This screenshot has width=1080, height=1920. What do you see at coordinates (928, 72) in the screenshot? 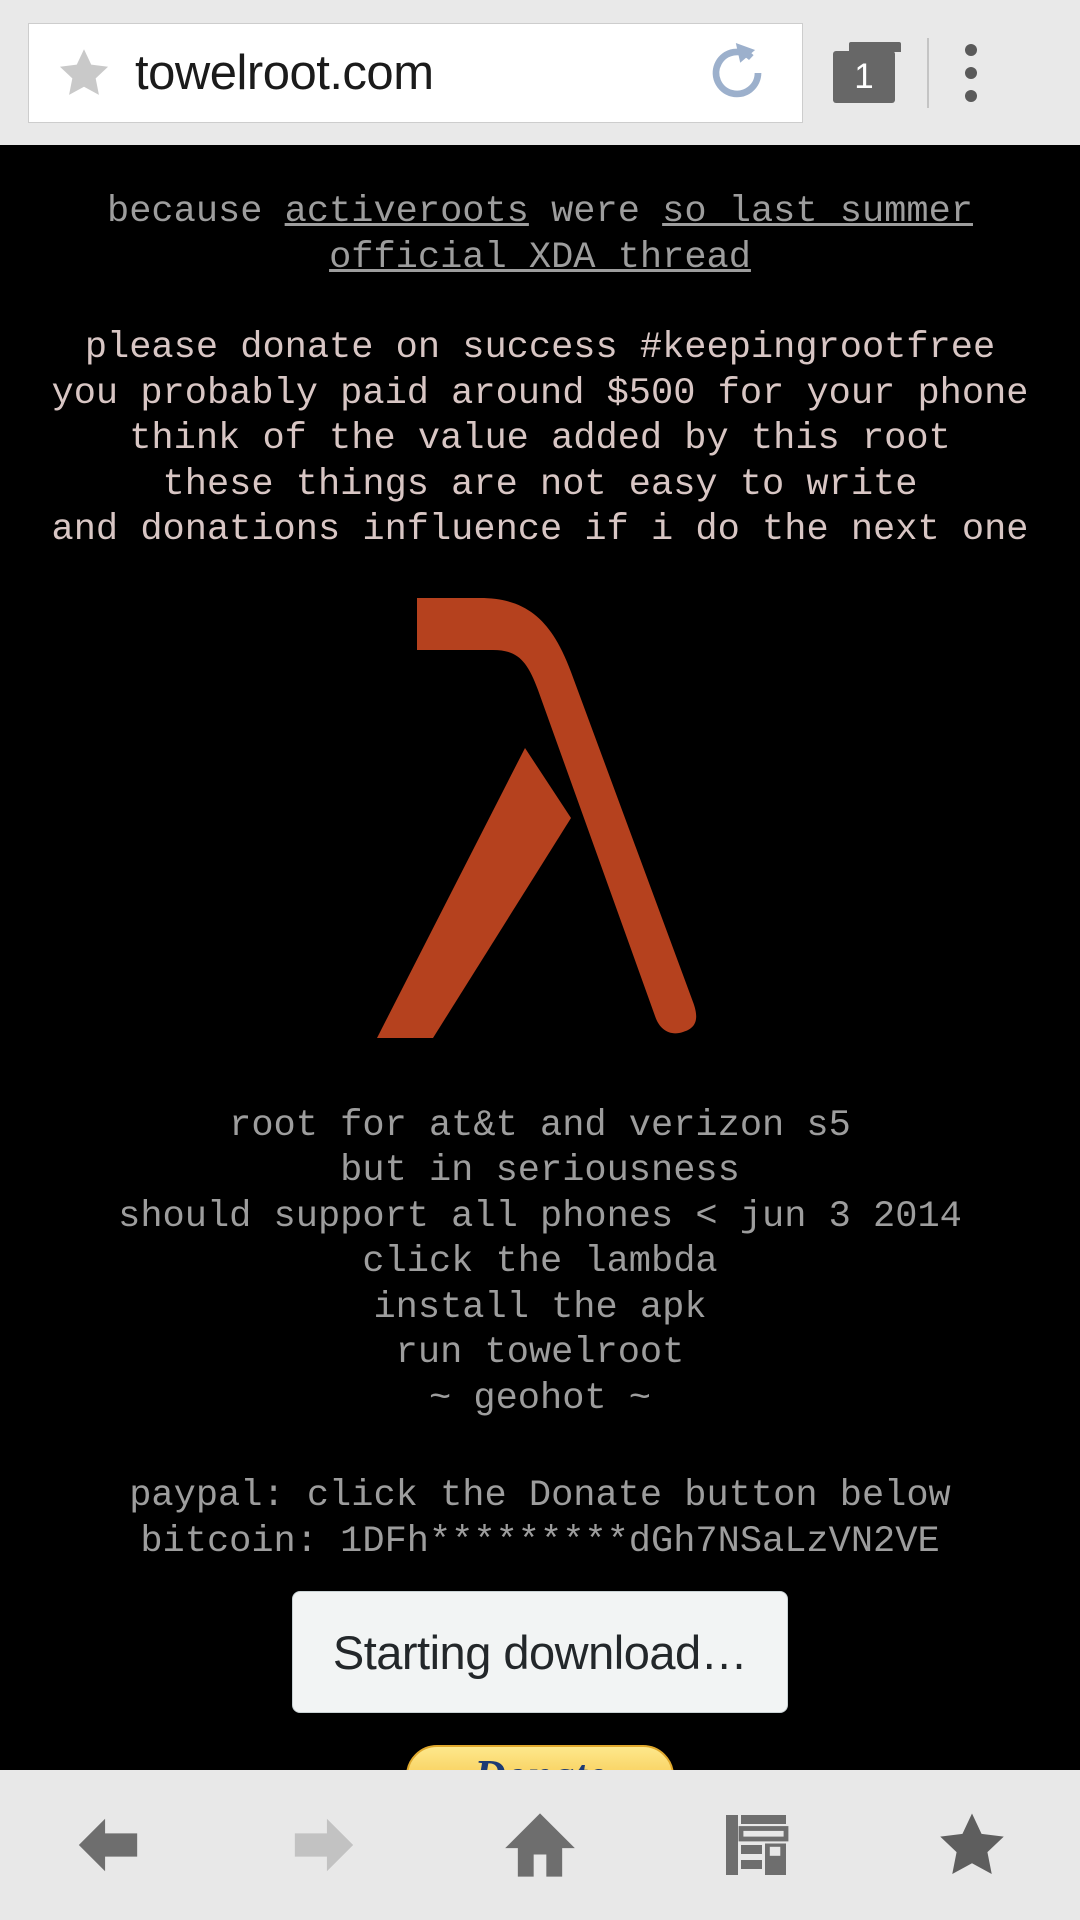
I see `chrome-divider` at bounding box center [928, 72].